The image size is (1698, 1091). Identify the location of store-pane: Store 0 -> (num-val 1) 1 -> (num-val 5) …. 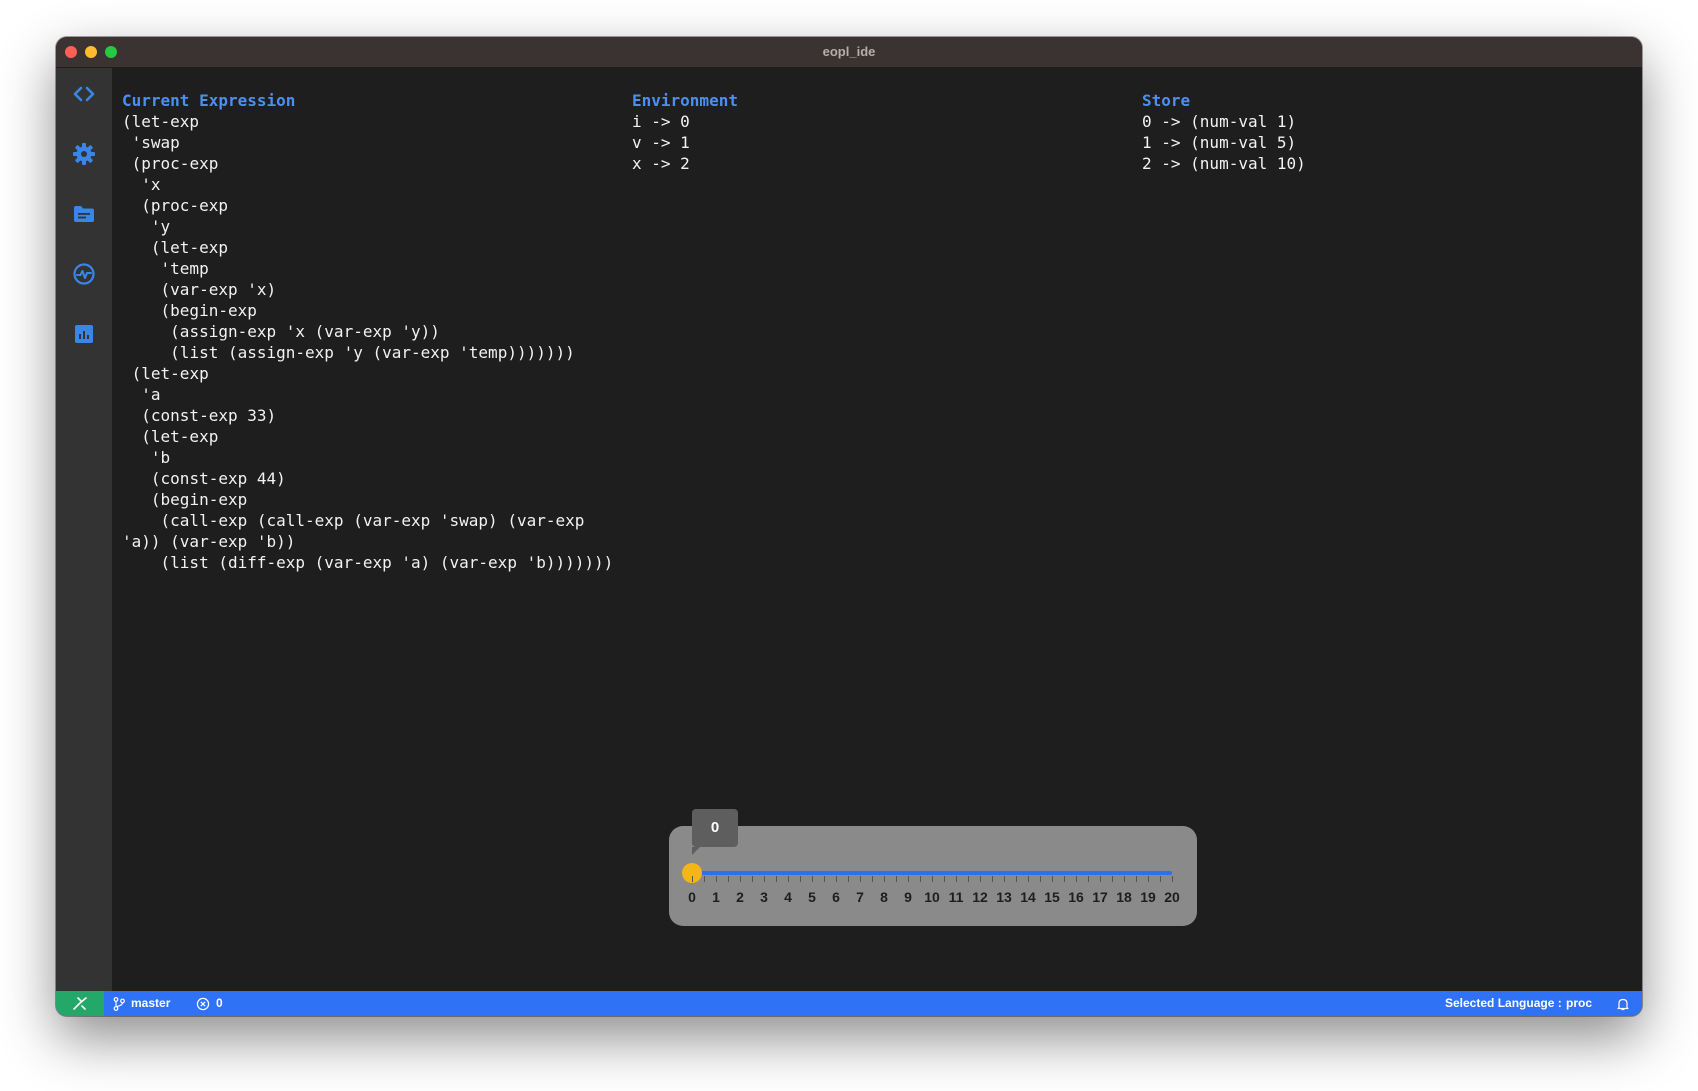
(1382, 132).